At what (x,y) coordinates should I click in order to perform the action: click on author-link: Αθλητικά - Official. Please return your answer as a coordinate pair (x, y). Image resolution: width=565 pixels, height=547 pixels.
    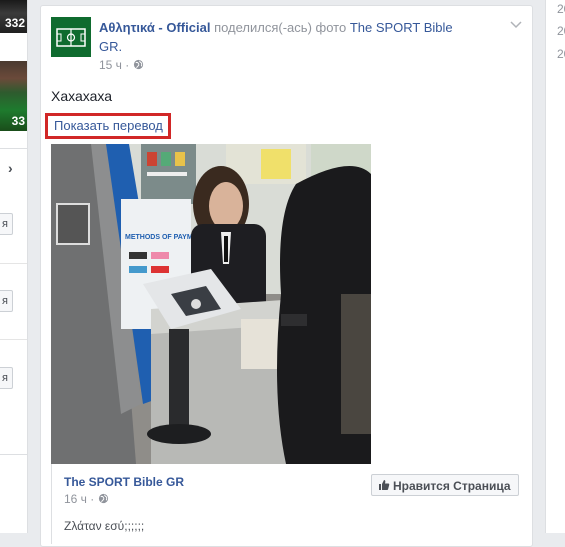
    Looking at the image, I should click on (154, 27).